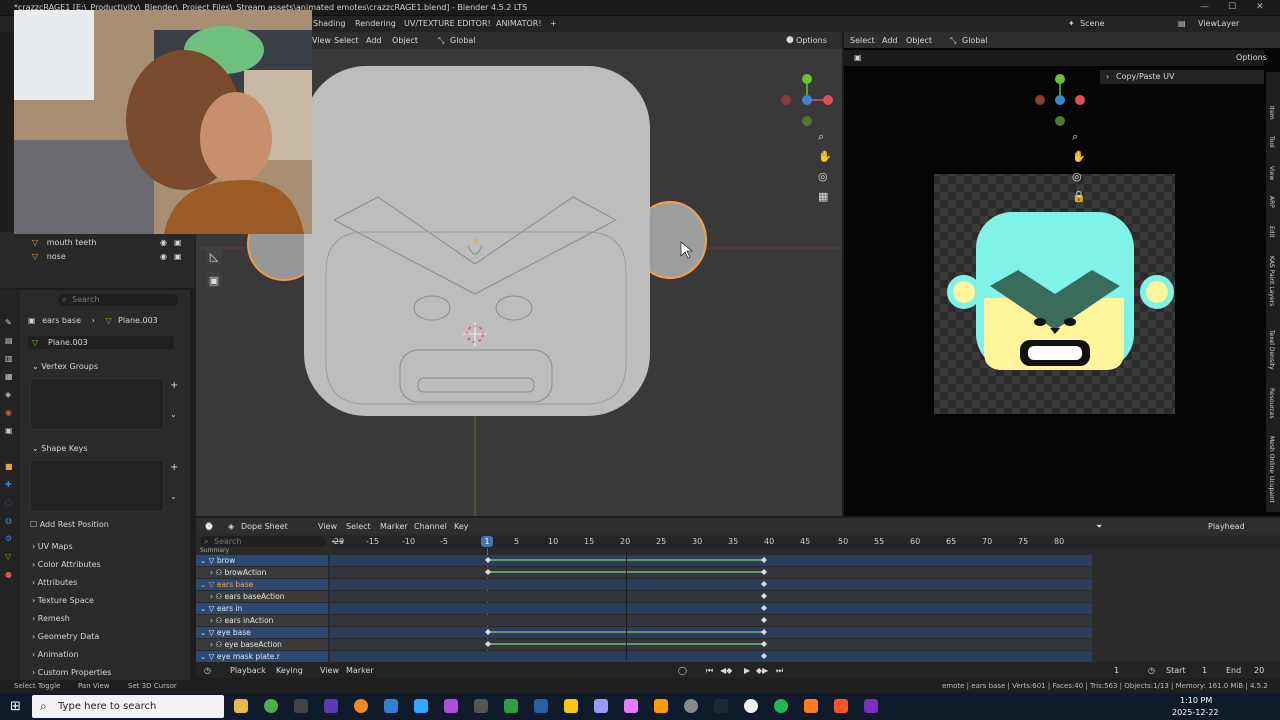 This screenshot has height=720, width=1280. What do you see at coordinates (321, 40) in the screenshot?
I see `viewport-menu-view: View` at bounding box center [321, 40].